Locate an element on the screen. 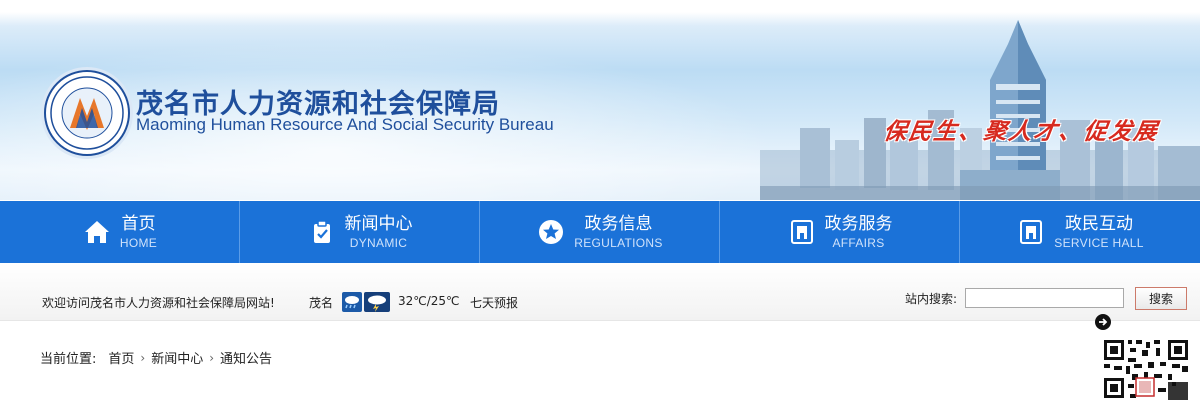 The width and height of the screenshot is (1200, 400). seven-day-forecast-link: 七天预报 is located at coordinates (494, 302).